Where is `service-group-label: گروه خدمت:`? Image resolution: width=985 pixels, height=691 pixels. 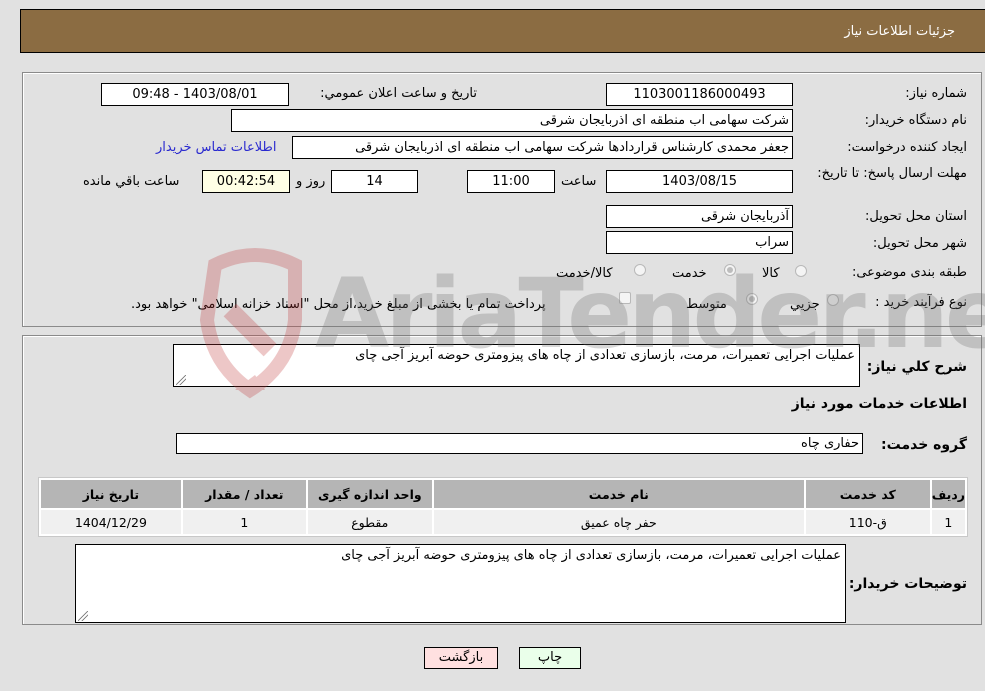
service-group-label: گروه خدمت: is located at coordinates (924, 445).